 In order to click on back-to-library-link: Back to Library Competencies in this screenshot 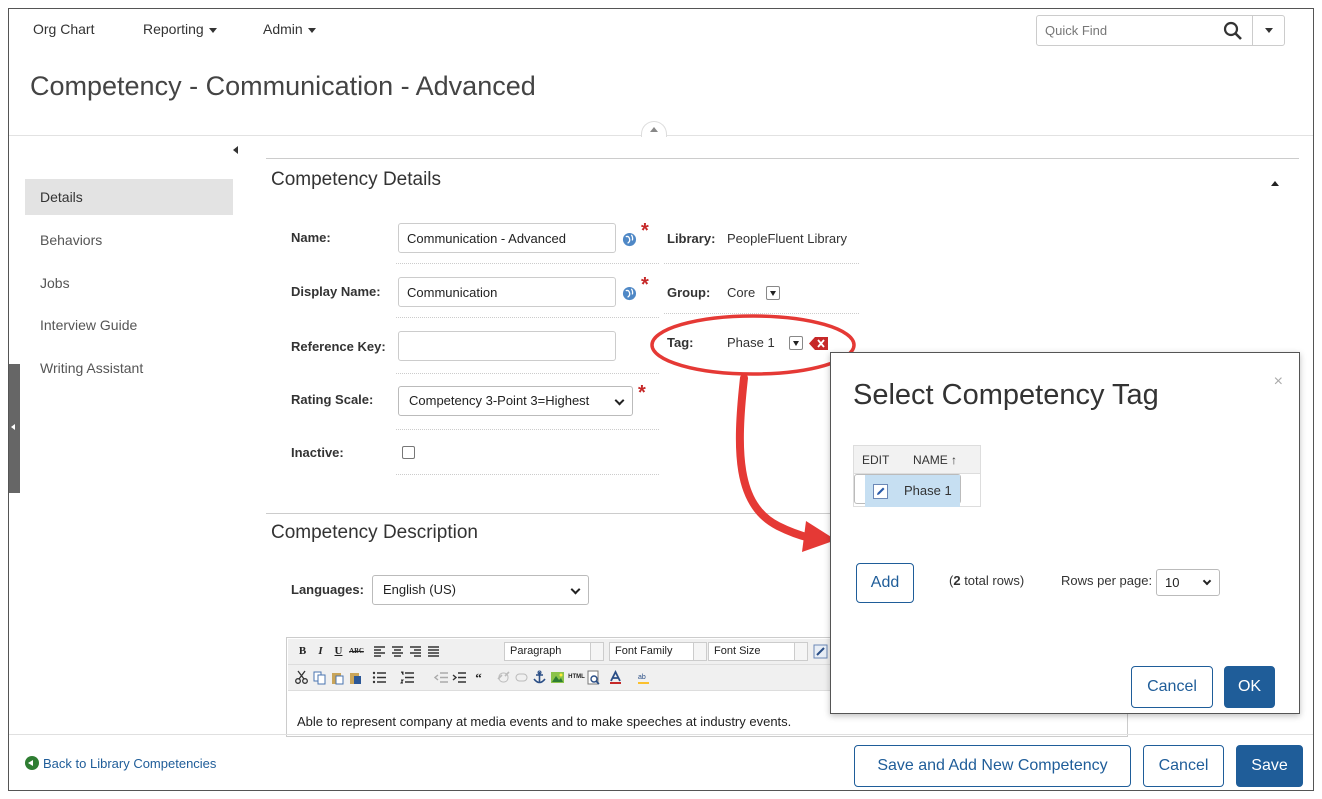, I will do `click(120, 763)`.